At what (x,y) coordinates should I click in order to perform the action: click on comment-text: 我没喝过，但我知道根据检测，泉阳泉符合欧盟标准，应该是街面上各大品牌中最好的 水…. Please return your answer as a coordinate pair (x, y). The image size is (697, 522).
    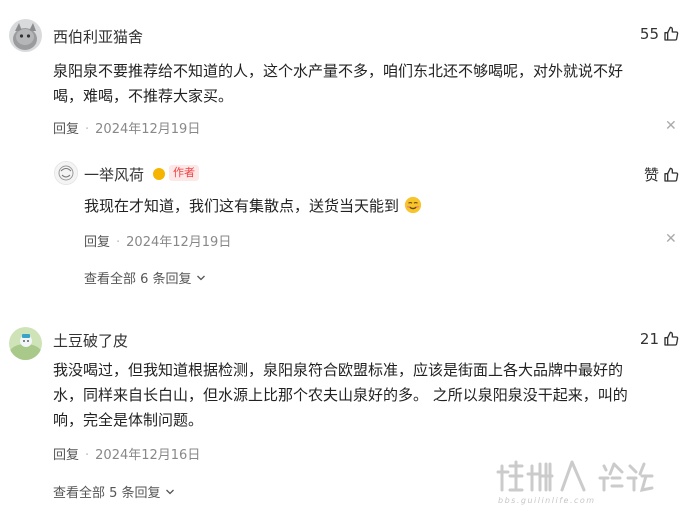
    Looking at the image, I should click on (363, 395).